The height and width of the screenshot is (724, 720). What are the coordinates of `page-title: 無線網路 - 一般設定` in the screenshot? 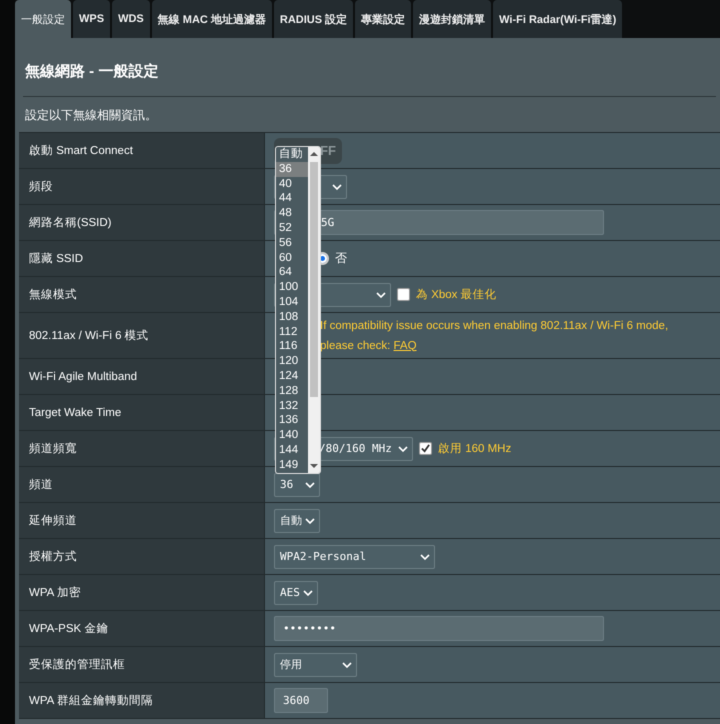 It's located at (92, 72).